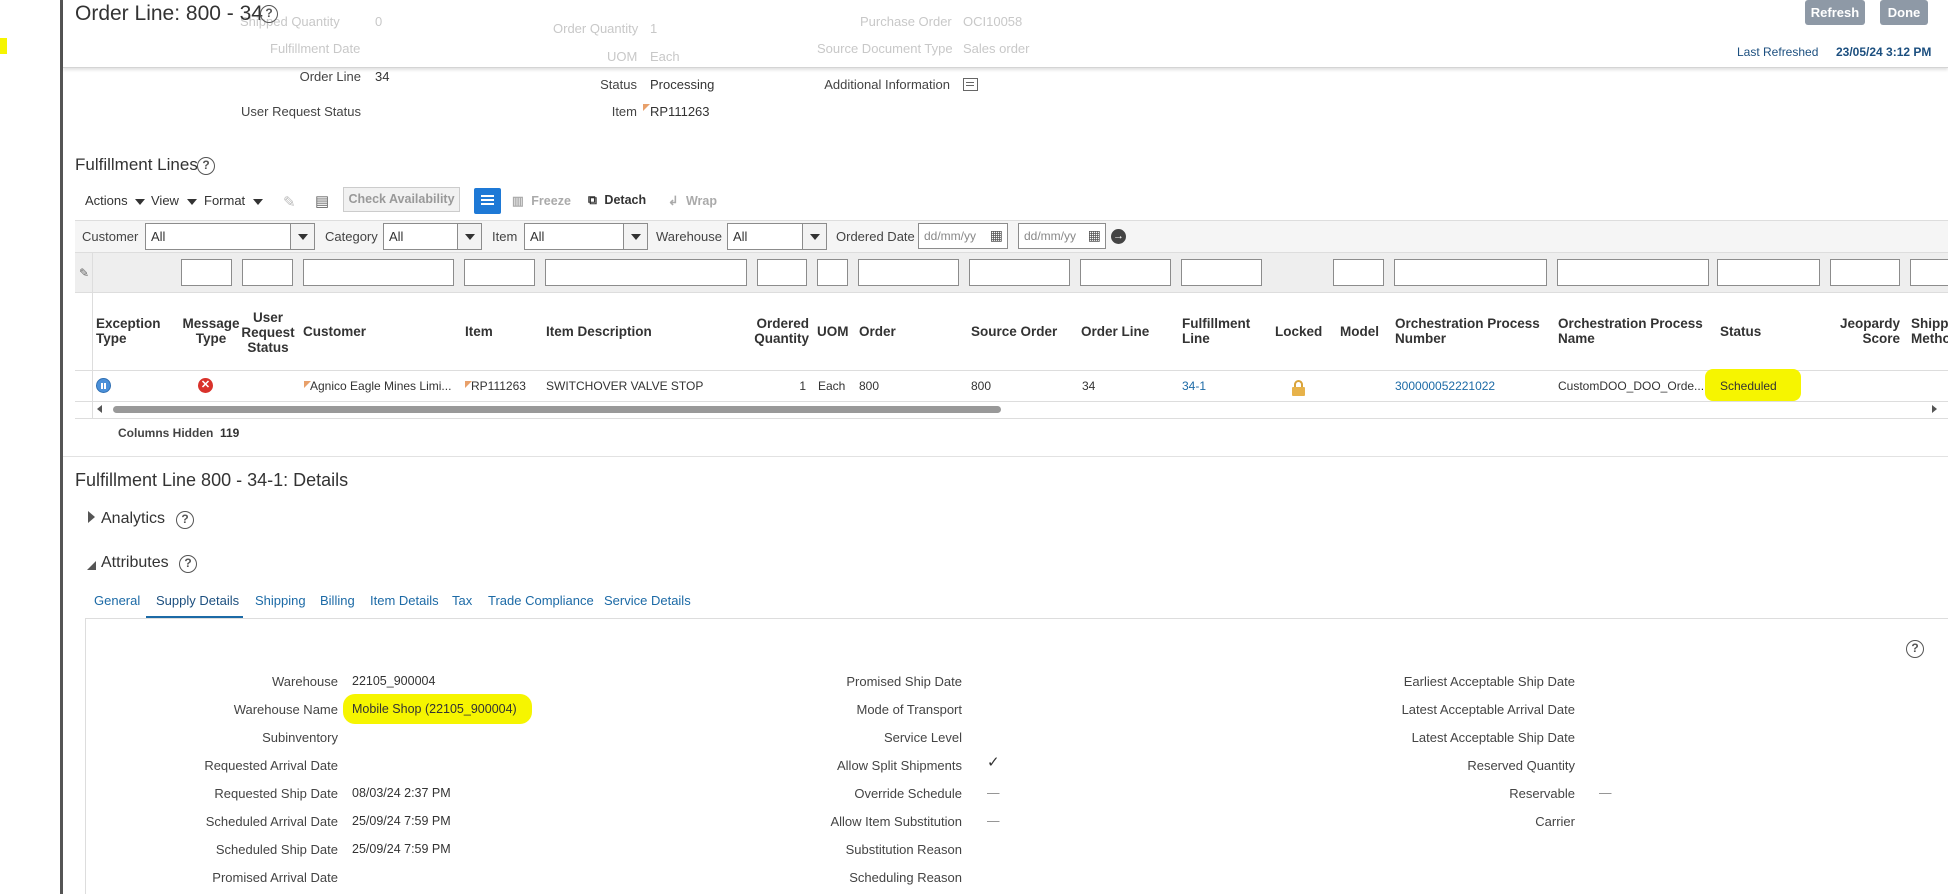 This screenshot has height=894, width=1948. I want to click on check-availability-button: Check Availability, so click(401, 199).